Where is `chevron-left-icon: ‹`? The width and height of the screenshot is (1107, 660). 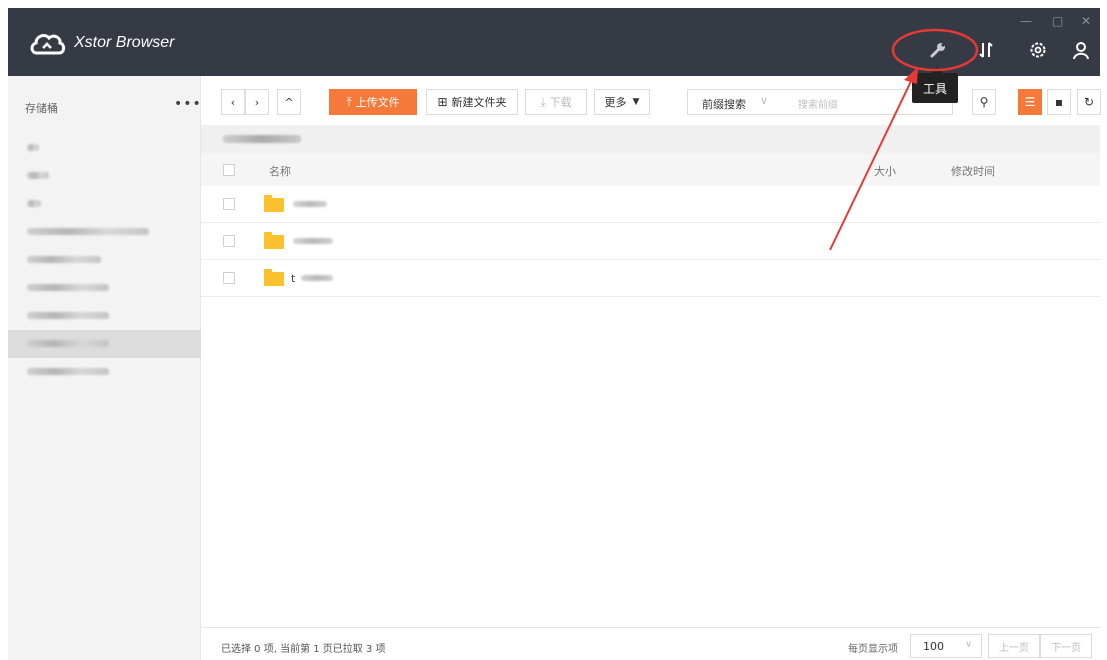
chevron-left-icon: ‹ is located at coordinates (233, 102).